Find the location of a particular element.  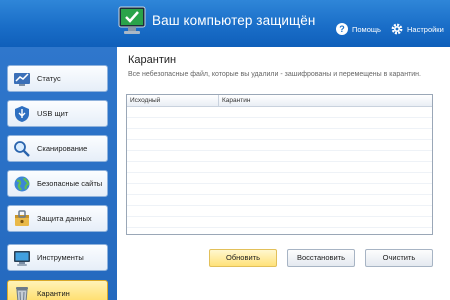

gear-icon is located at coordinates (397, 29).